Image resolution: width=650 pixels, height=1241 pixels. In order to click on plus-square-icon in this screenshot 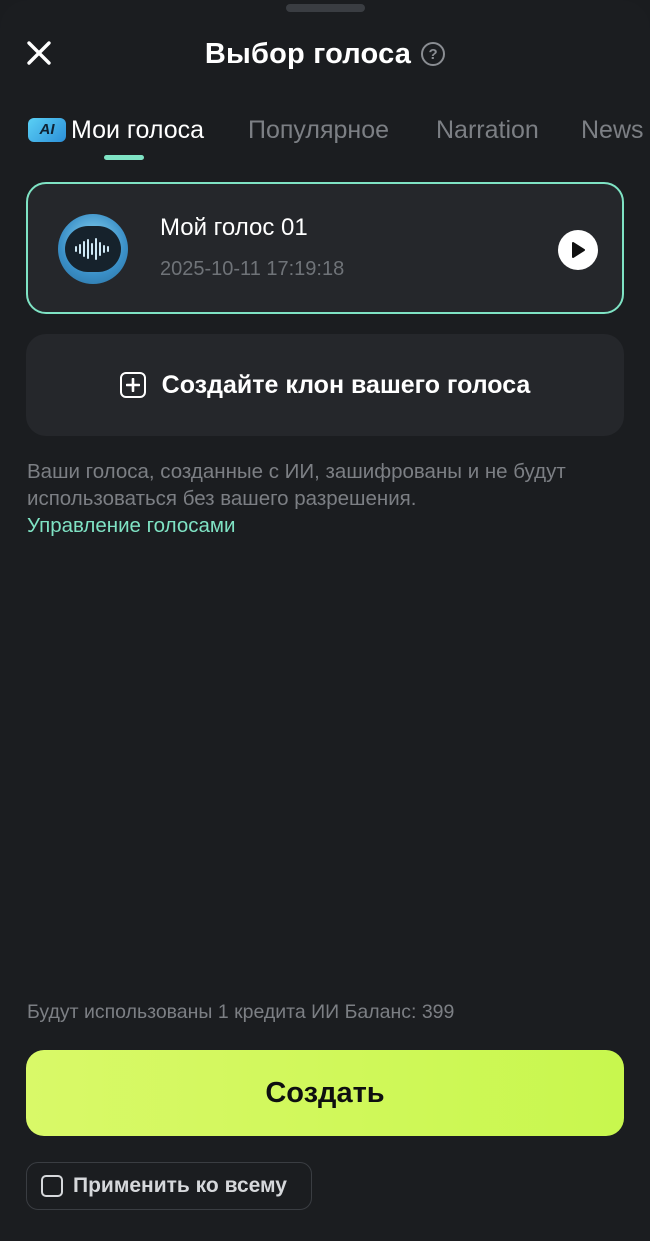, I will do `click(132, 385)`.